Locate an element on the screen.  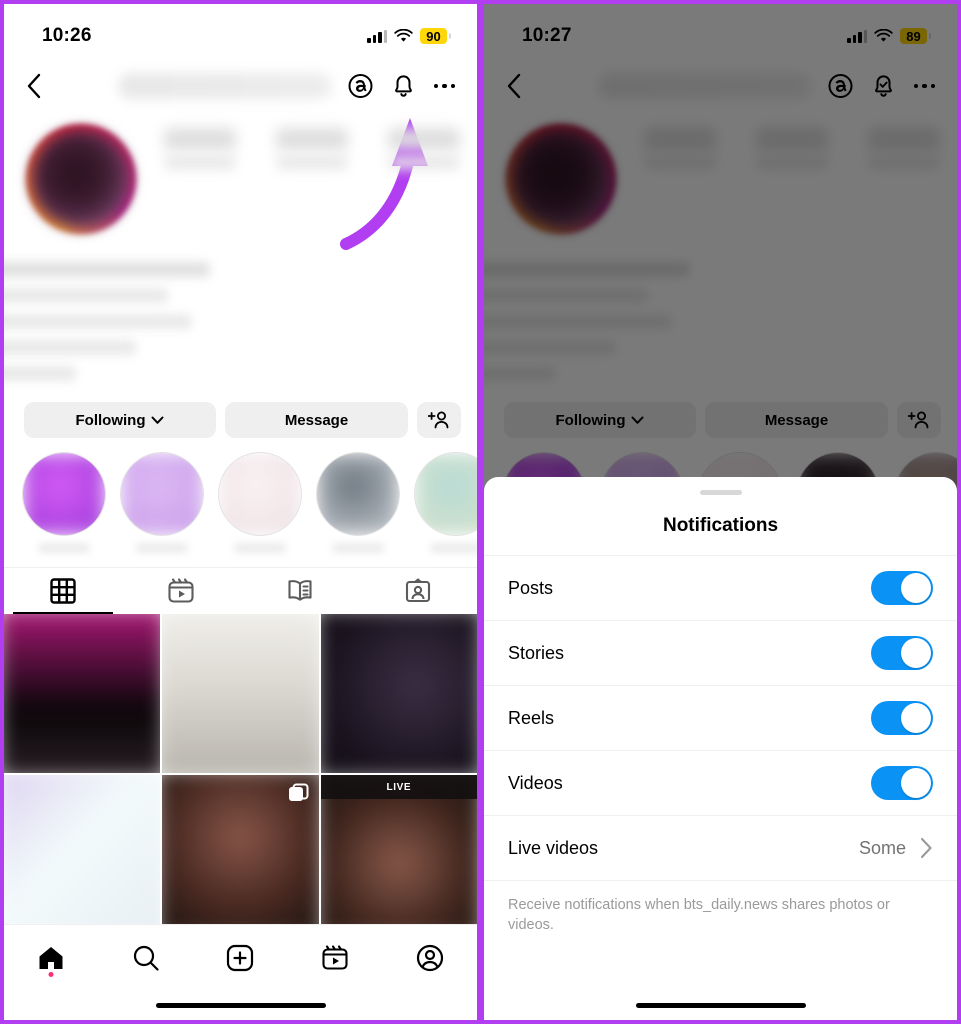
toggle-reels is located at coordinates (902, 718).